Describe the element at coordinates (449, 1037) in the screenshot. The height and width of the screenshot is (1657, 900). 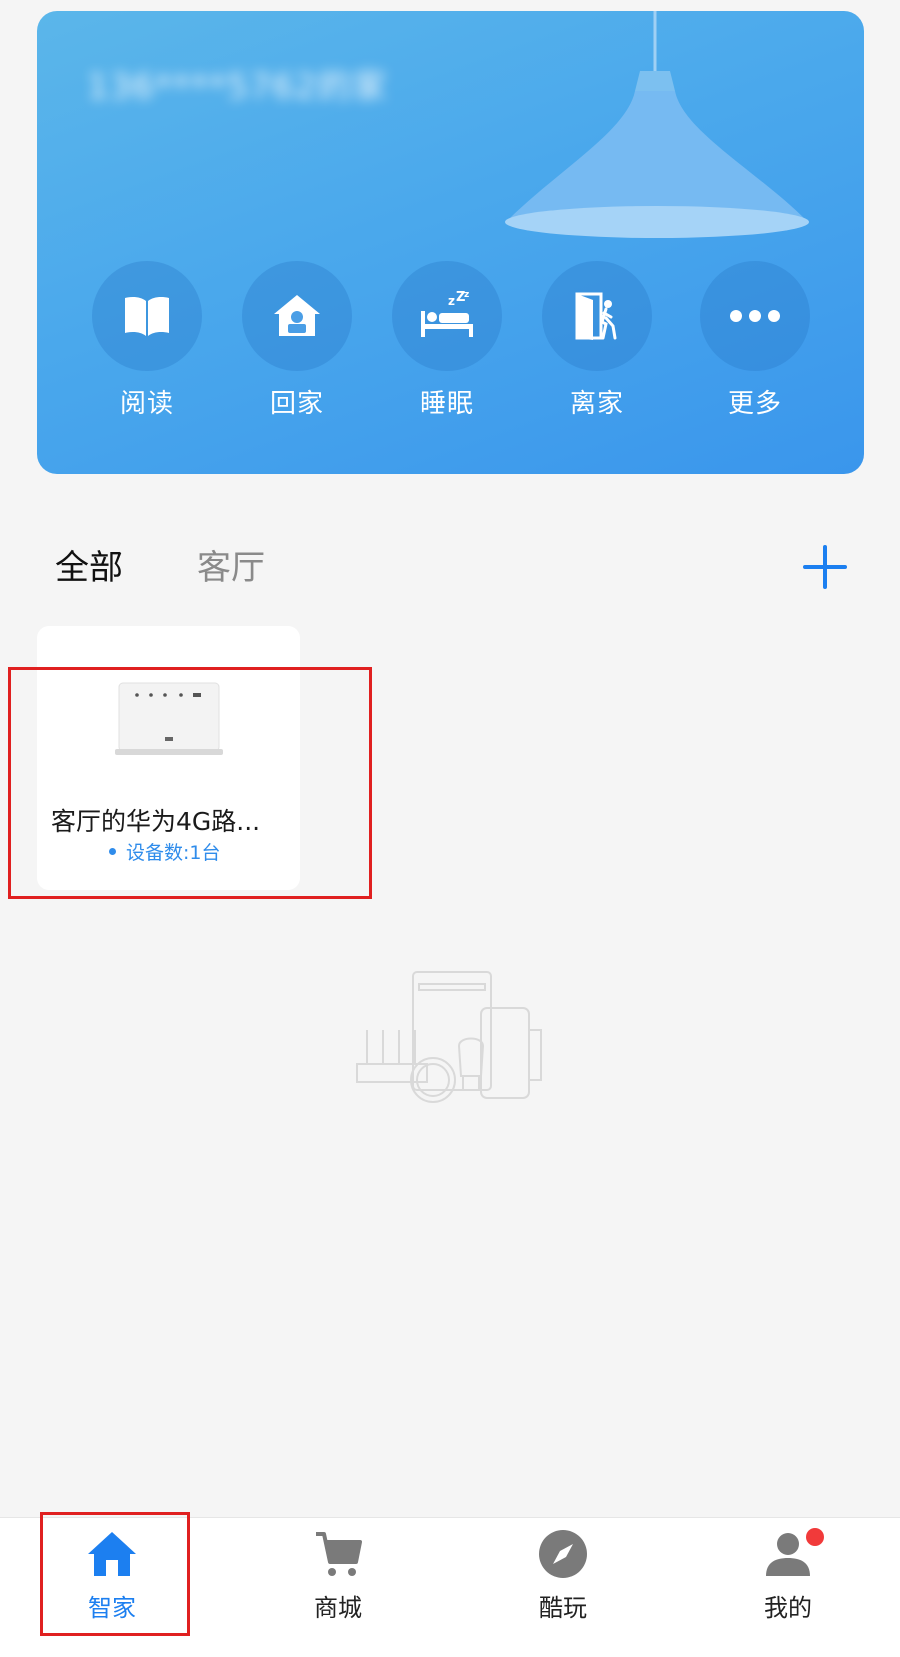
I see `devices-illustration` at that location.